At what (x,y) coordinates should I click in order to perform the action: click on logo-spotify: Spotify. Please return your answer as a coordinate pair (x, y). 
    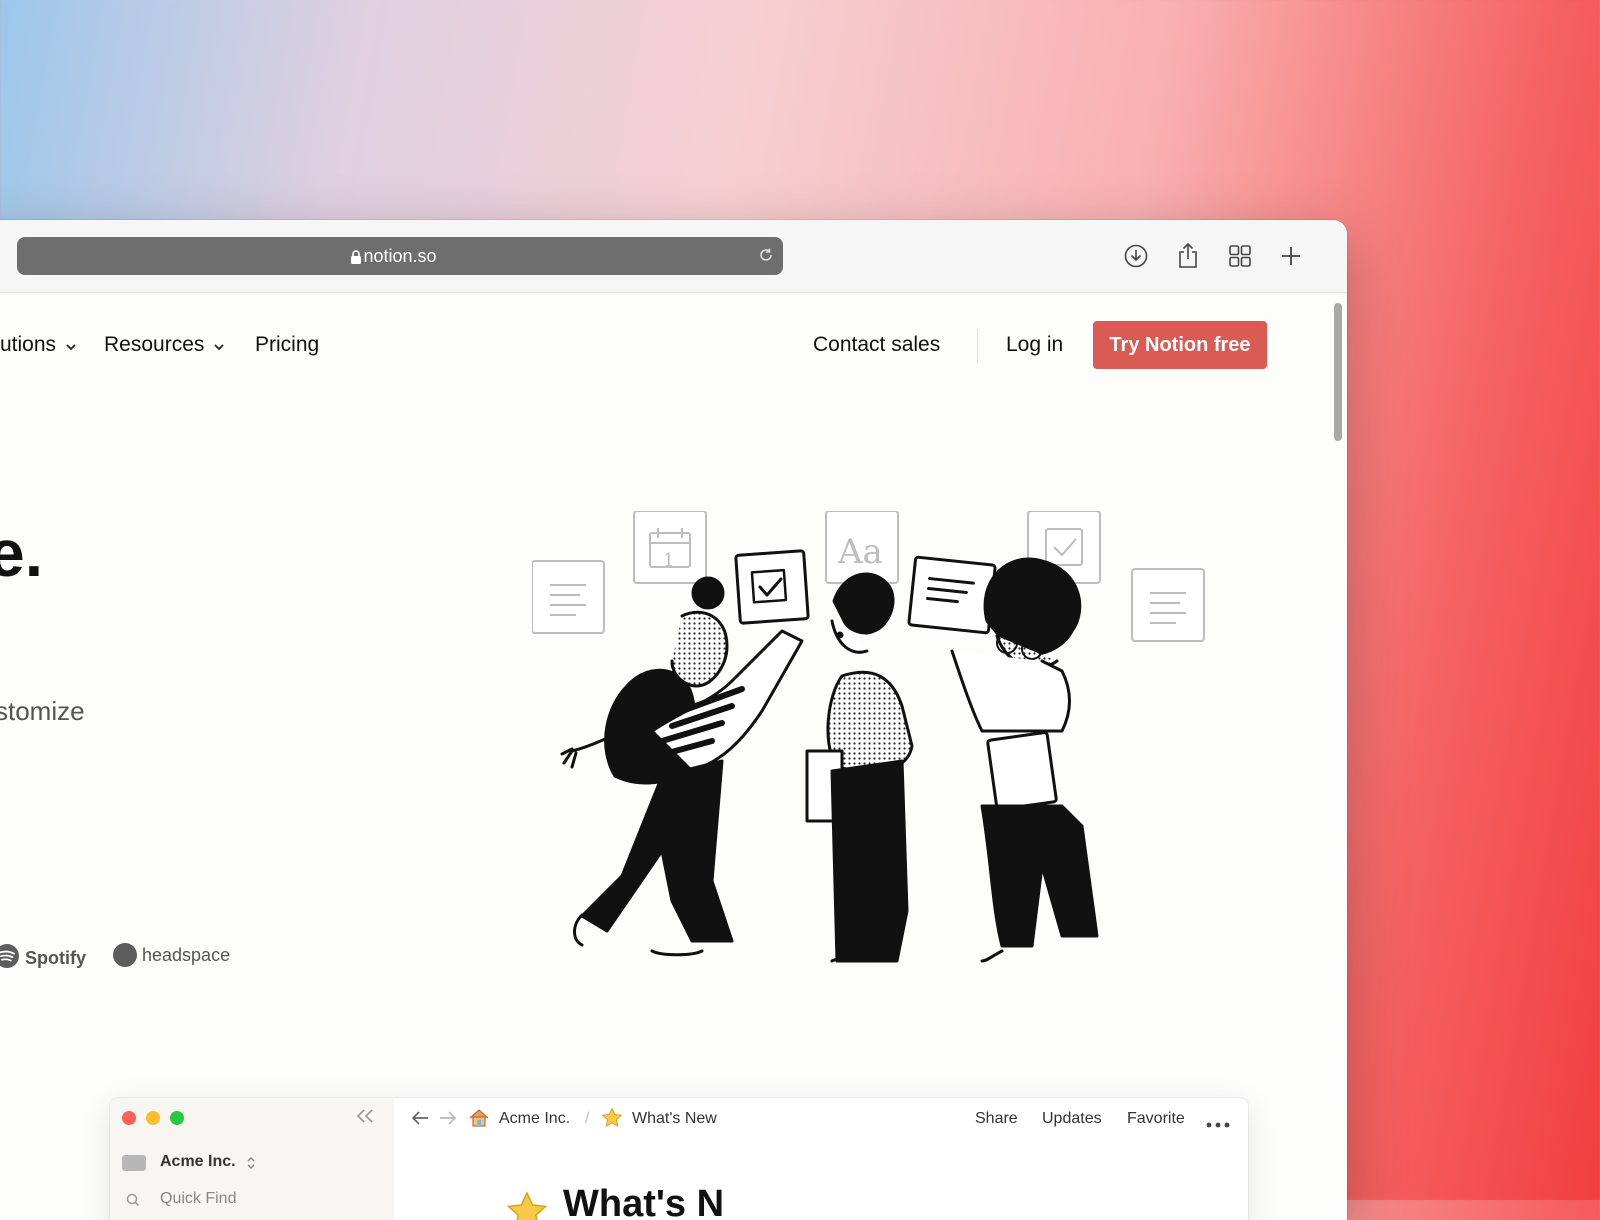
    Looking at the image, I should click on (43, 958).